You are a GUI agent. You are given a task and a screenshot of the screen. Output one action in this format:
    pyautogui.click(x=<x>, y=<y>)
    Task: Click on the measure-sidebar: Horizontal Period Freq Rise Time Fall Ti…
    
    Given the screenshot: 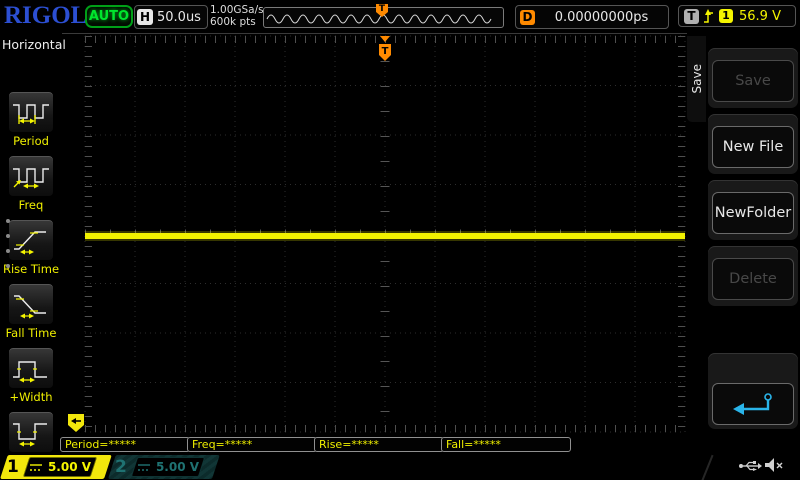 What is the action you would take?
    pyautogui.click(x=33, y=256)
    